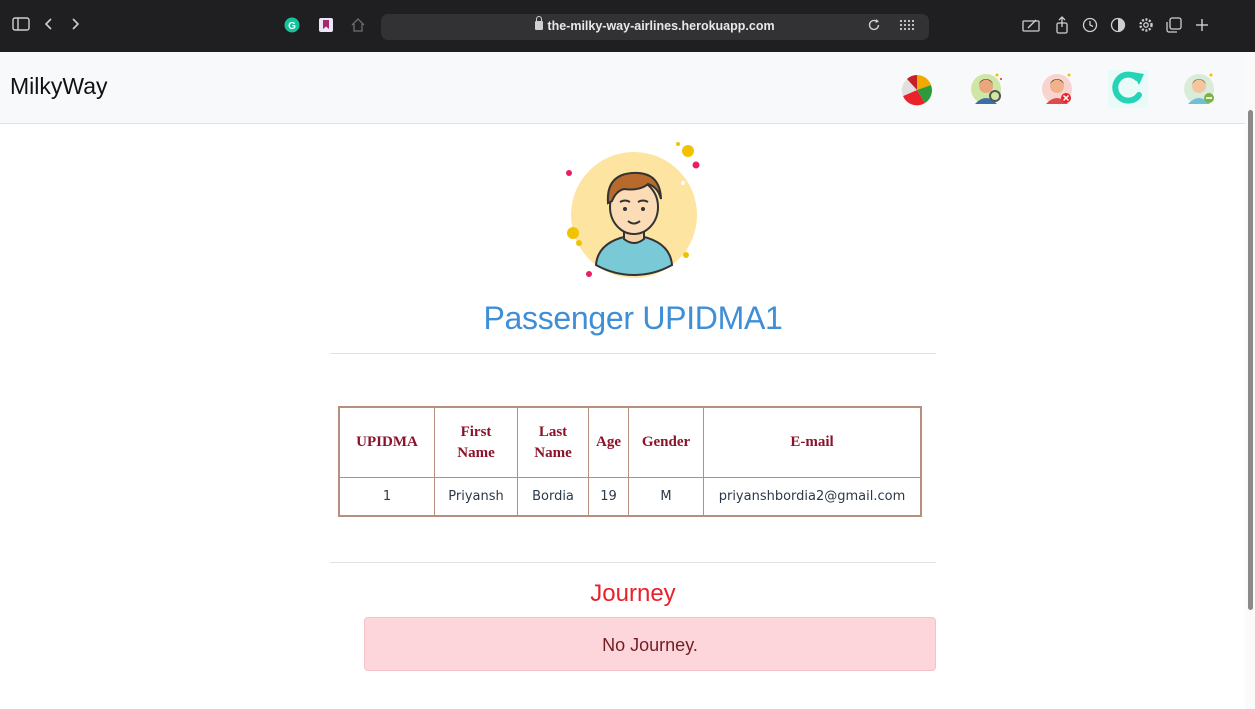 Image resolution: width=1255 pixels, height=709 pixels. Describe the element at coordinates (1202, 25) in the screenshot. I see `new-tab-icon` at that location.